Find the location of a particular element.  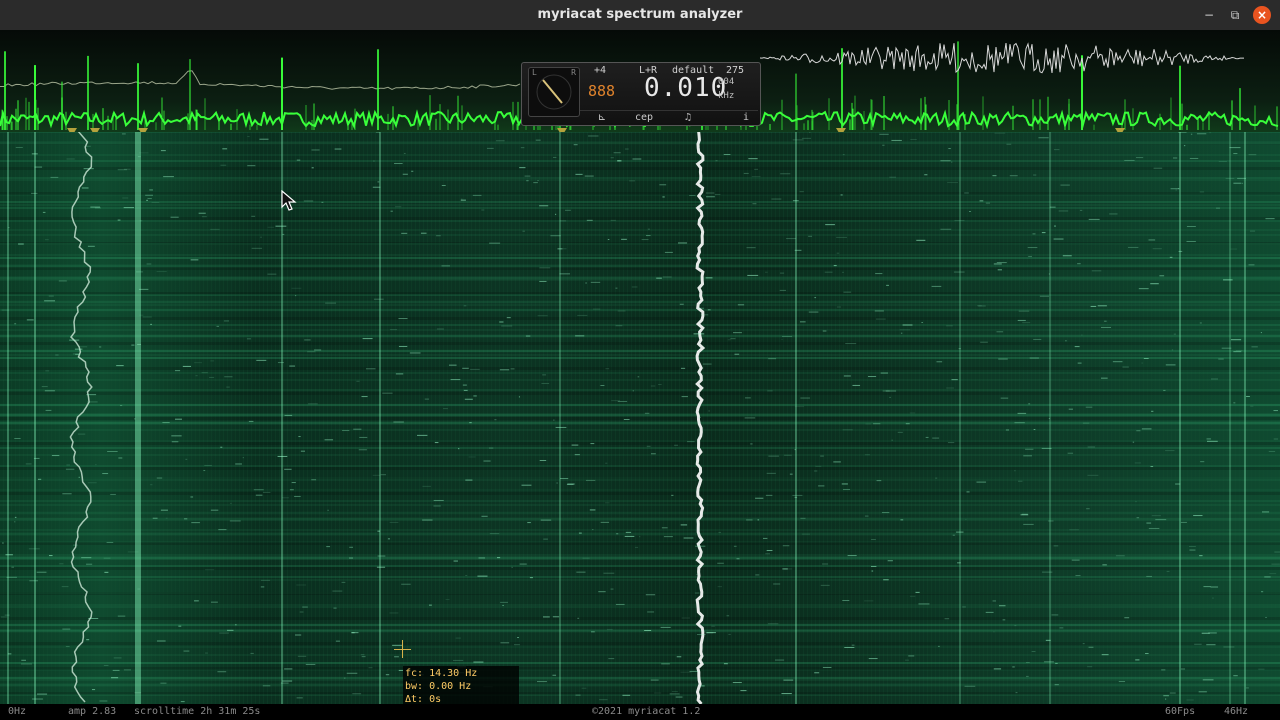

smoothed-spectrum-line is located at coordinates (260, 80).